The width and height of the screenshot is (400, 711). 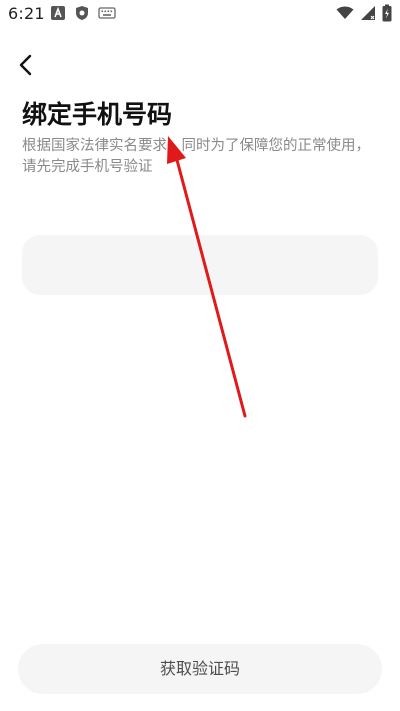 What do you see at coordinates (107, 13) in the screenshot?
I see `keyboard-icon` at bounding box center [107, 13].